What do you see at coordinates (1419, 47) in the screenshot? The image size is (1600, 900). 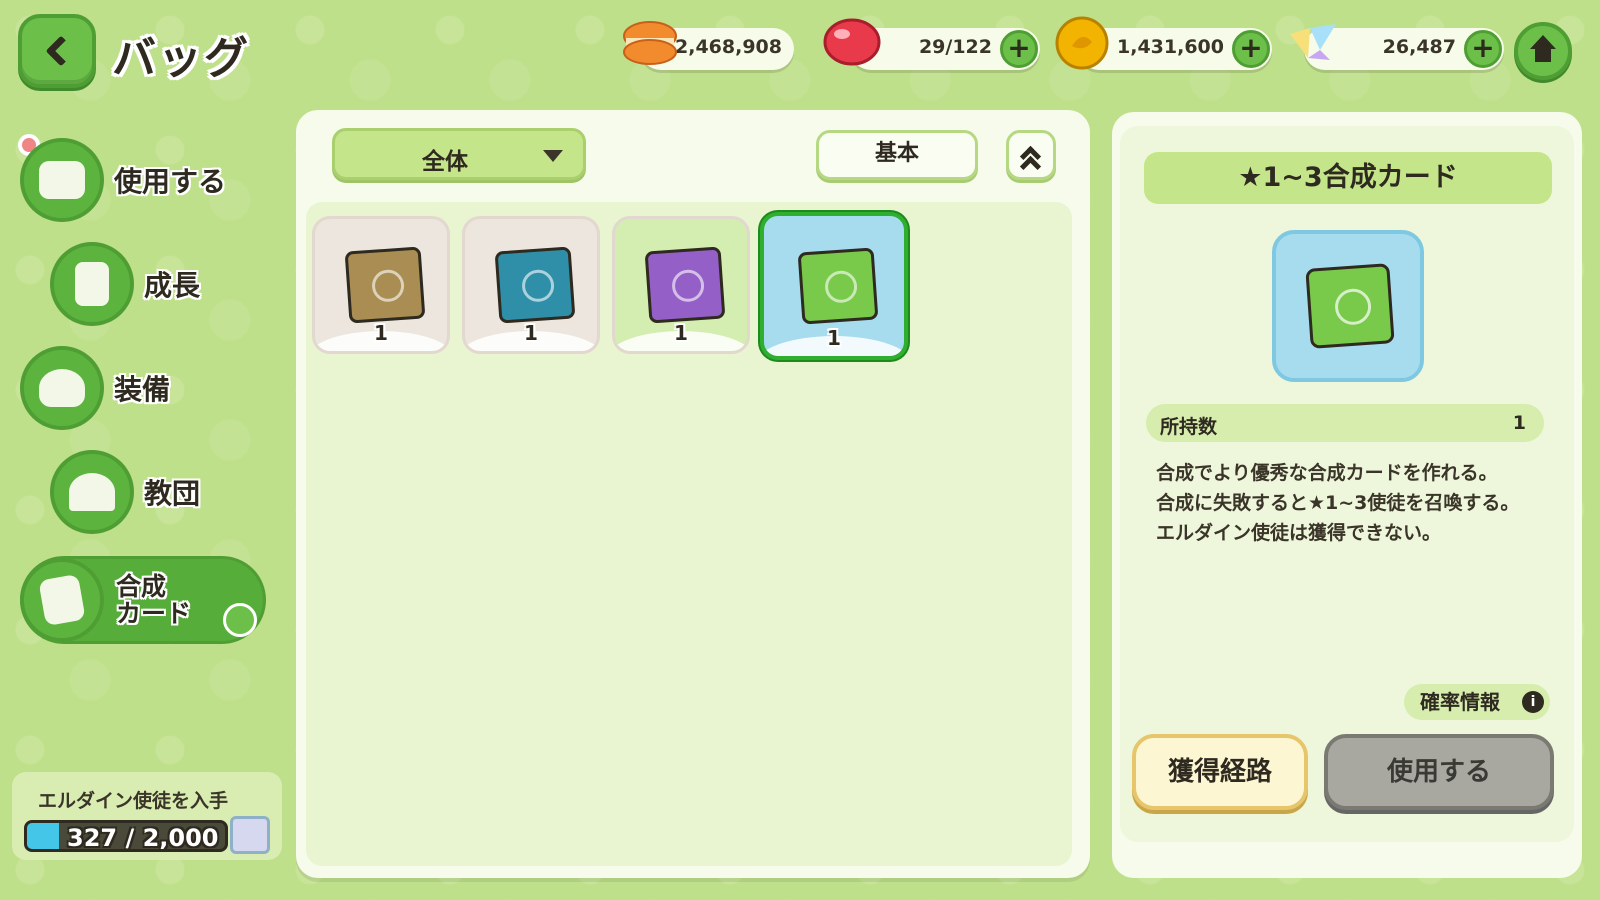 I see `resource-value: 26,487` at bounding box center [1419, 47].